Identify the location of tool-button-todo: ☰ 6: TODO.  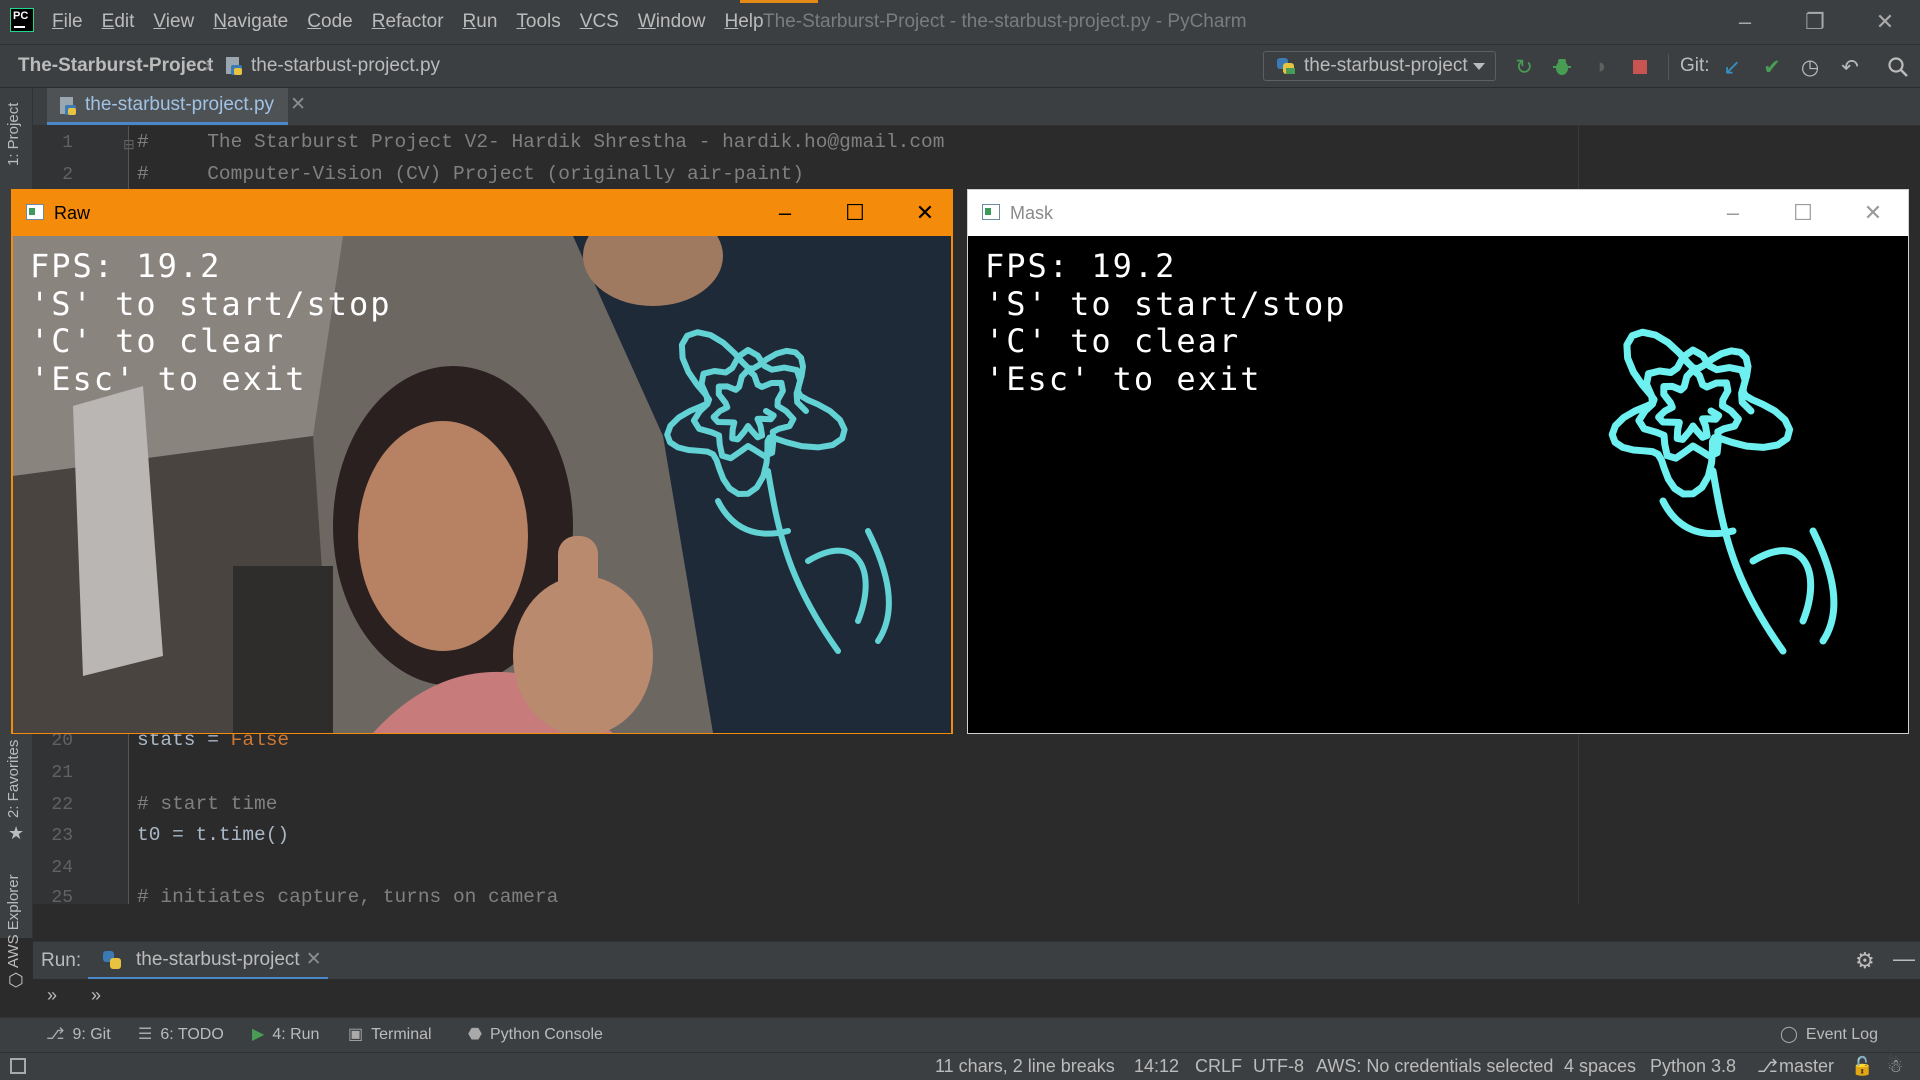
(181, 1035).